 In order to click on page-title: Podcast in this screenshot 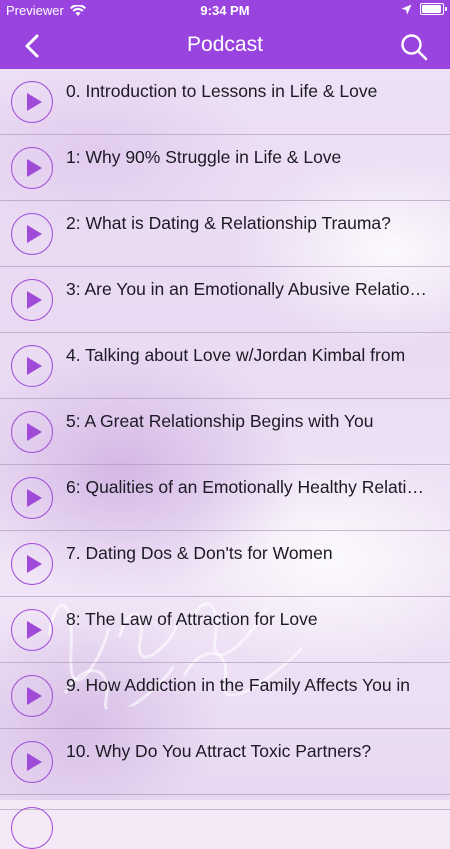, I will do `click(225, 44)`.